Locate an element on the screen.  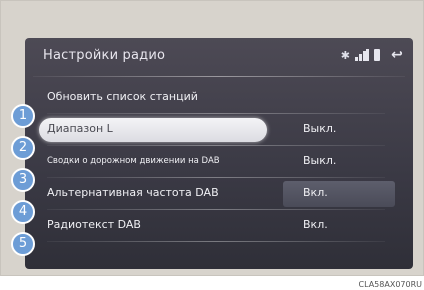
callout-4: 4 is located at coordinates (23, 212).